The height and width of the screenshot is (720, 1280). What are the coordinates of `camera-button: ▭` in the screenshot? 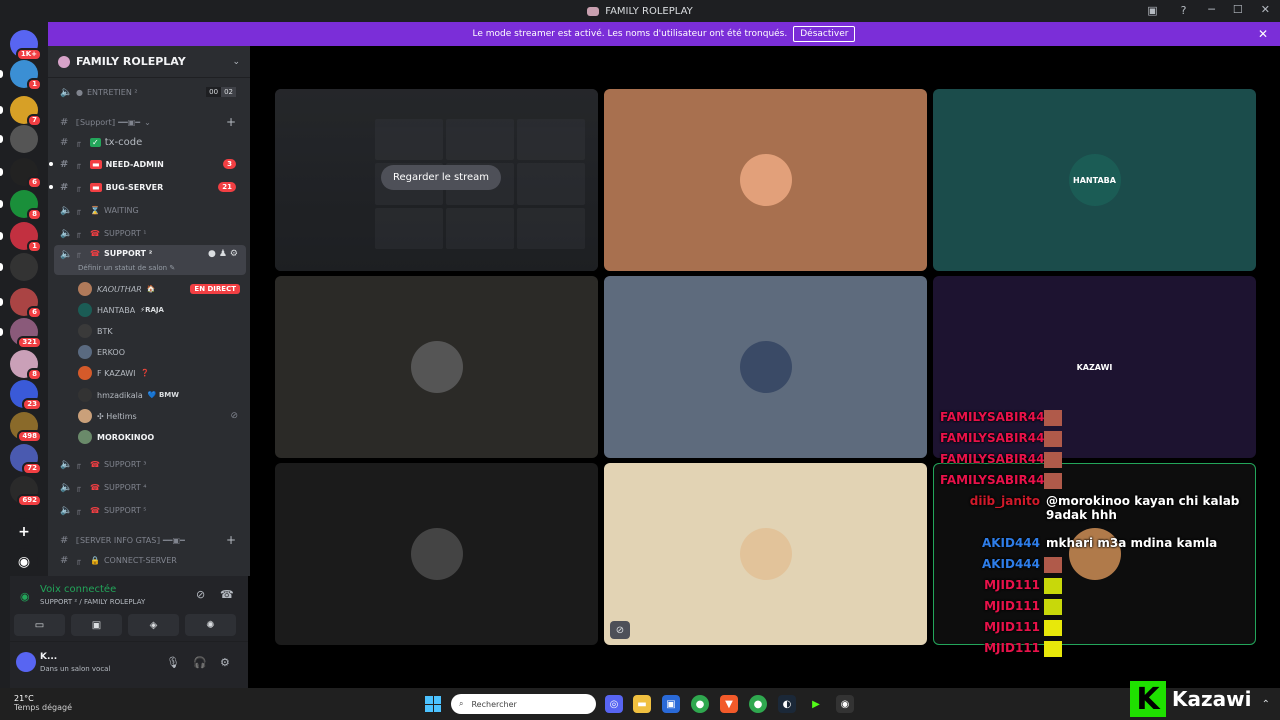 It's located at (39, 625).